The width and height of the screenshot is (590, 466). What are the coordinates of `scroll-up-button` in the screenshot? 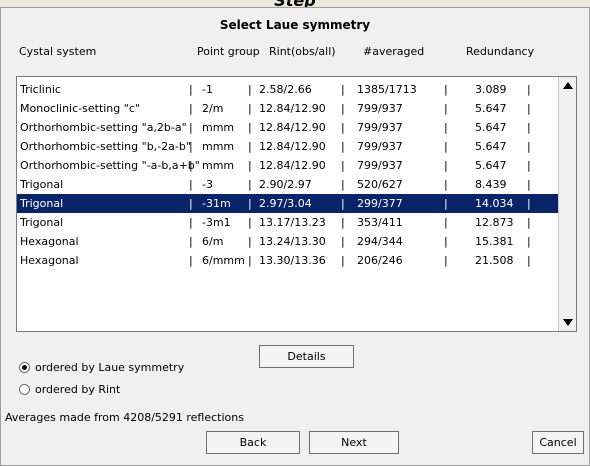 It's located at (567, 85).